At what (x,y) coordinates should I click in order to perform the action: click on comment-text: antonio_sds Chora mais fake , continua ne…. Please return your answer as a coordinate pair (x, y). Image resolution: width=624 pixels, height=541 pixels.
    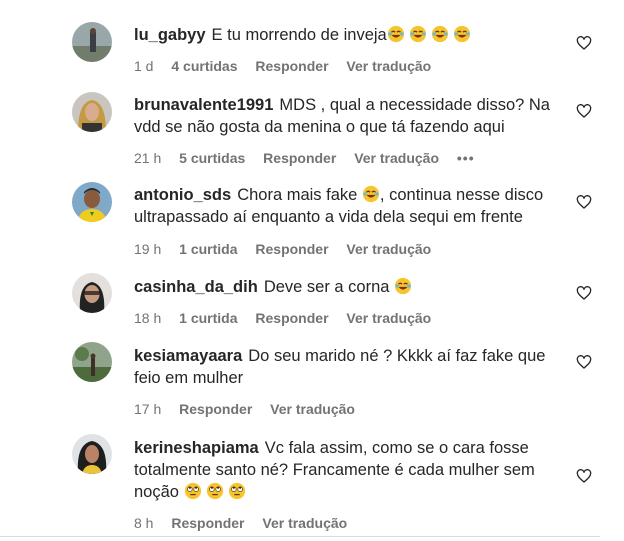
    Looking at the image, I should click on (349, 206).